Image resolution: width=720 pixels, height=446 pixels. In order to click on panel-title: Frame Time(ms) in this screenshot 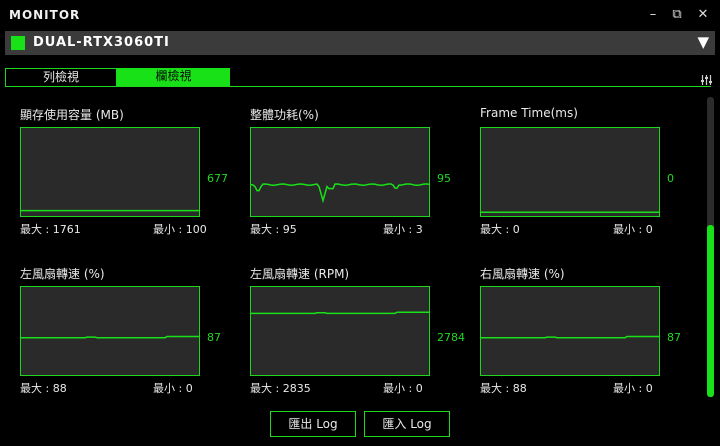, I will do `click(529, 113)`.